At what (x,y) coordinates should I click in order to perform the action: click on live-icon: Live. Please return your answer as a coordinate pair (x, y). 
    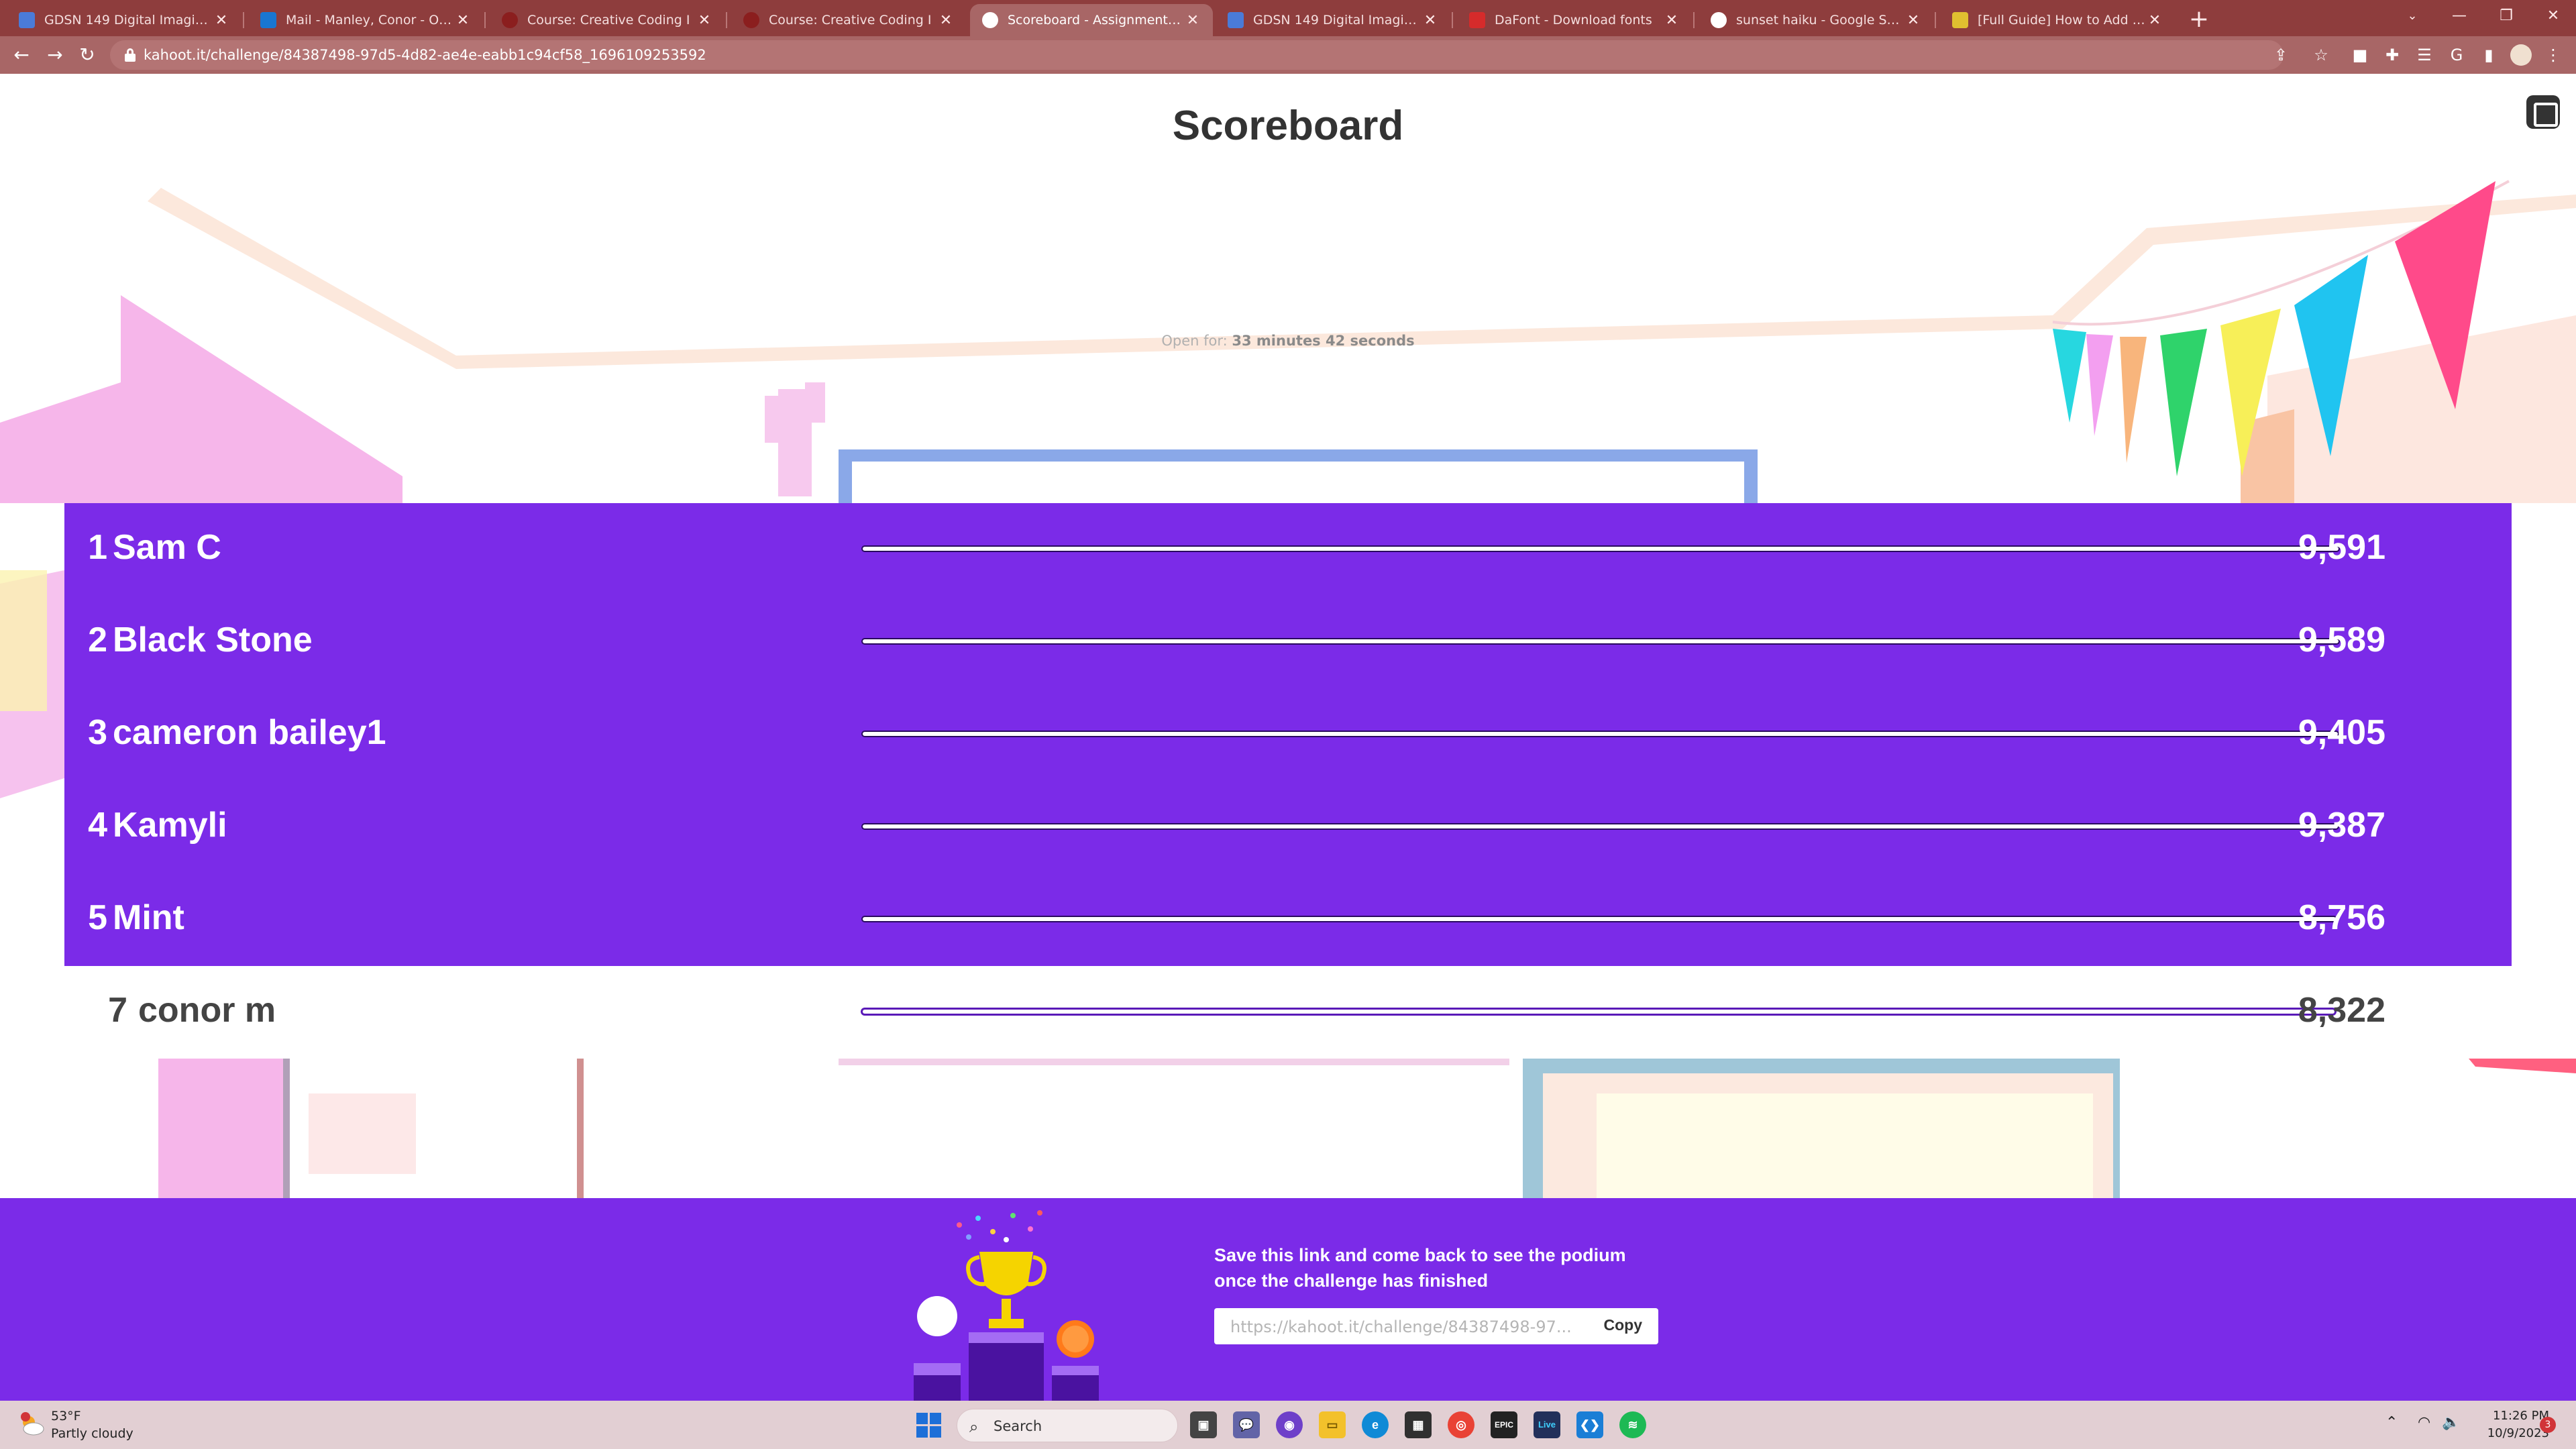
    Looking at the image, I should click on (1547, 1424).